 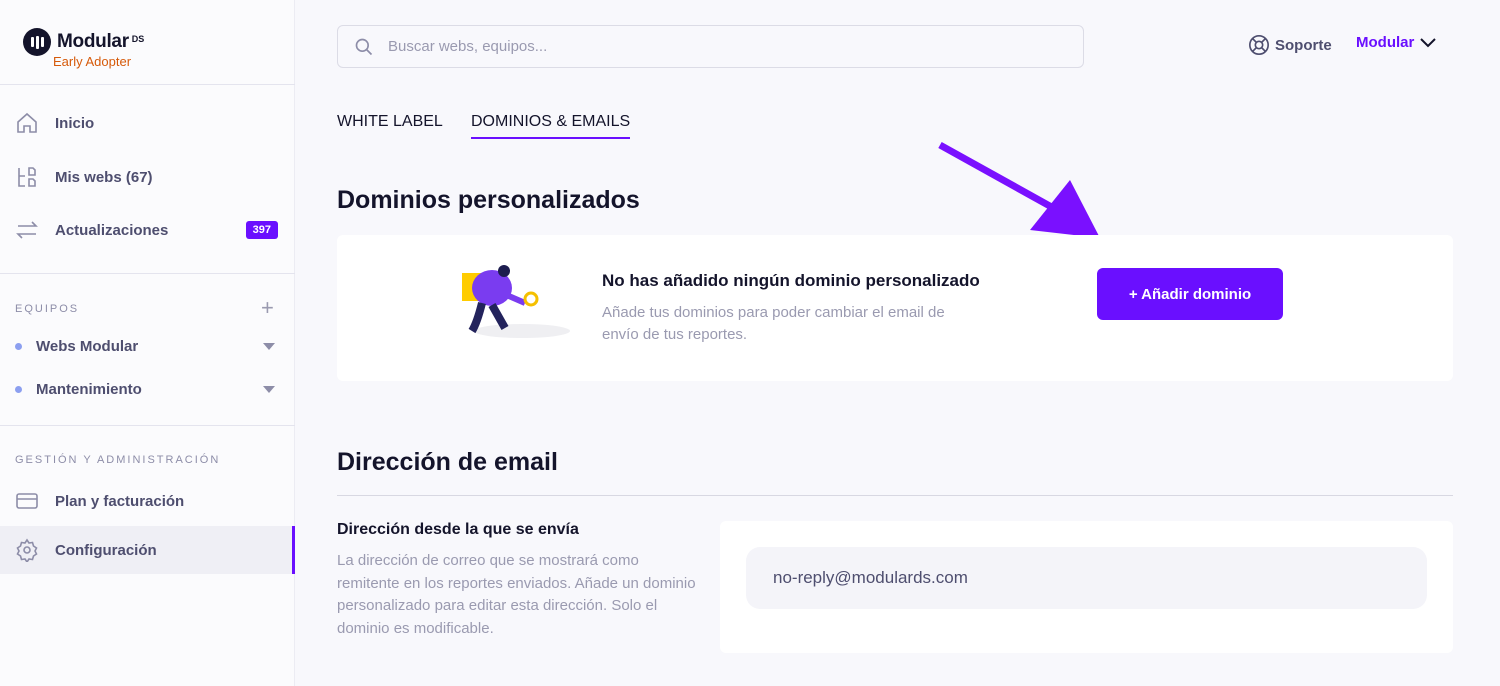 What do you see at coordinates (27, 177) in the screenshot?
I see `sites-icon` at bounding box center [27, 177].